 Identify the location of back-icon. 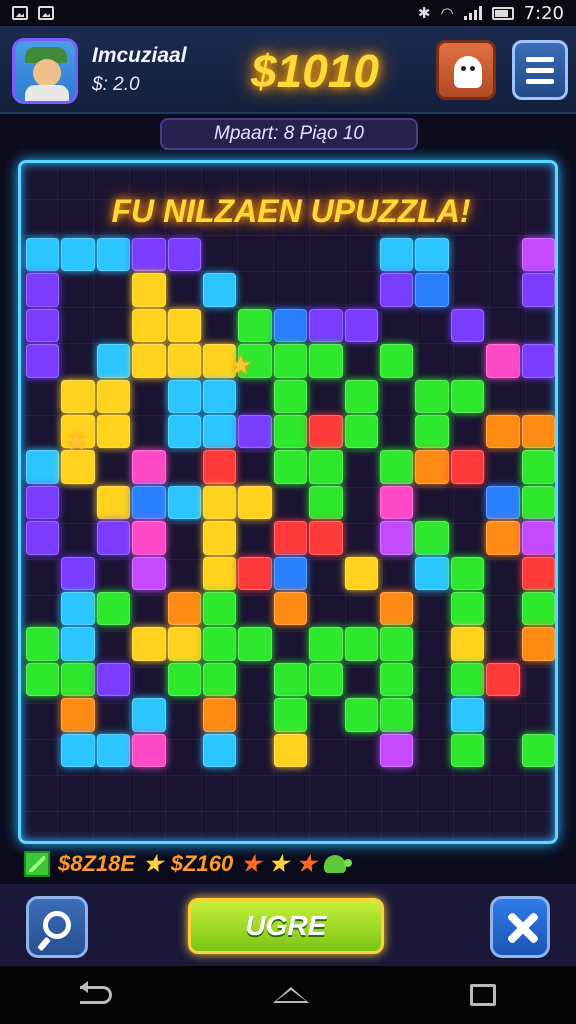
(96, 992).